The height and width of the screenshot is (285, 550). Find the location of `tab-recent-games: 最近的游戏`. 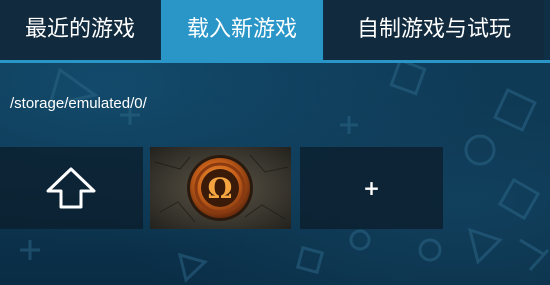

tab-recent-games: 最近的游戏 is located at coordinates (80, 30).